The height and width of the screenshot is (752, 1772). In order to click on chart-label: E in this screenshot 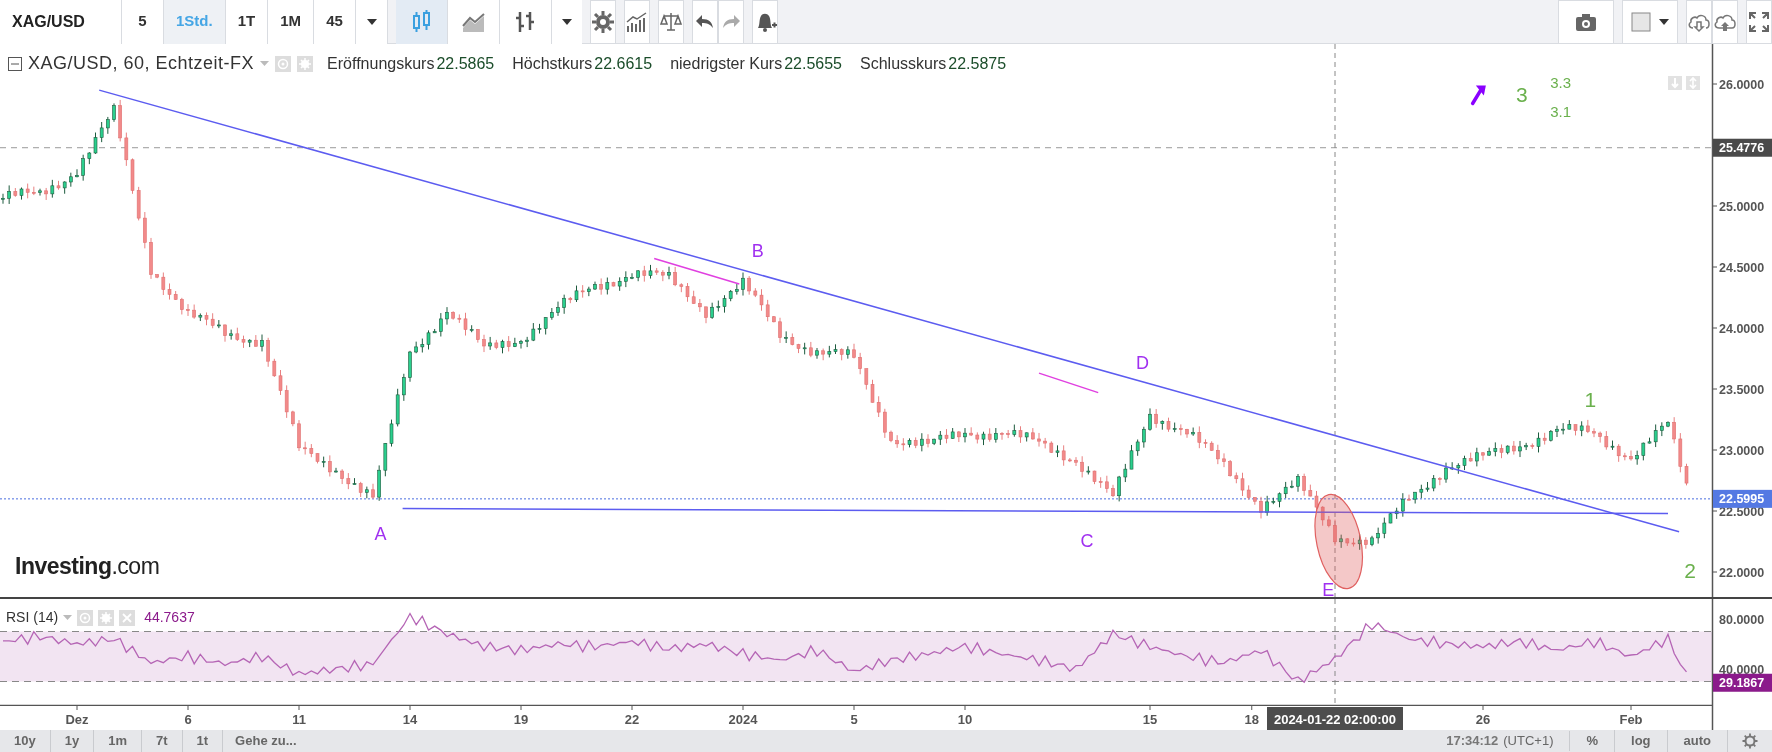, I will do `click(1328, 588)`.